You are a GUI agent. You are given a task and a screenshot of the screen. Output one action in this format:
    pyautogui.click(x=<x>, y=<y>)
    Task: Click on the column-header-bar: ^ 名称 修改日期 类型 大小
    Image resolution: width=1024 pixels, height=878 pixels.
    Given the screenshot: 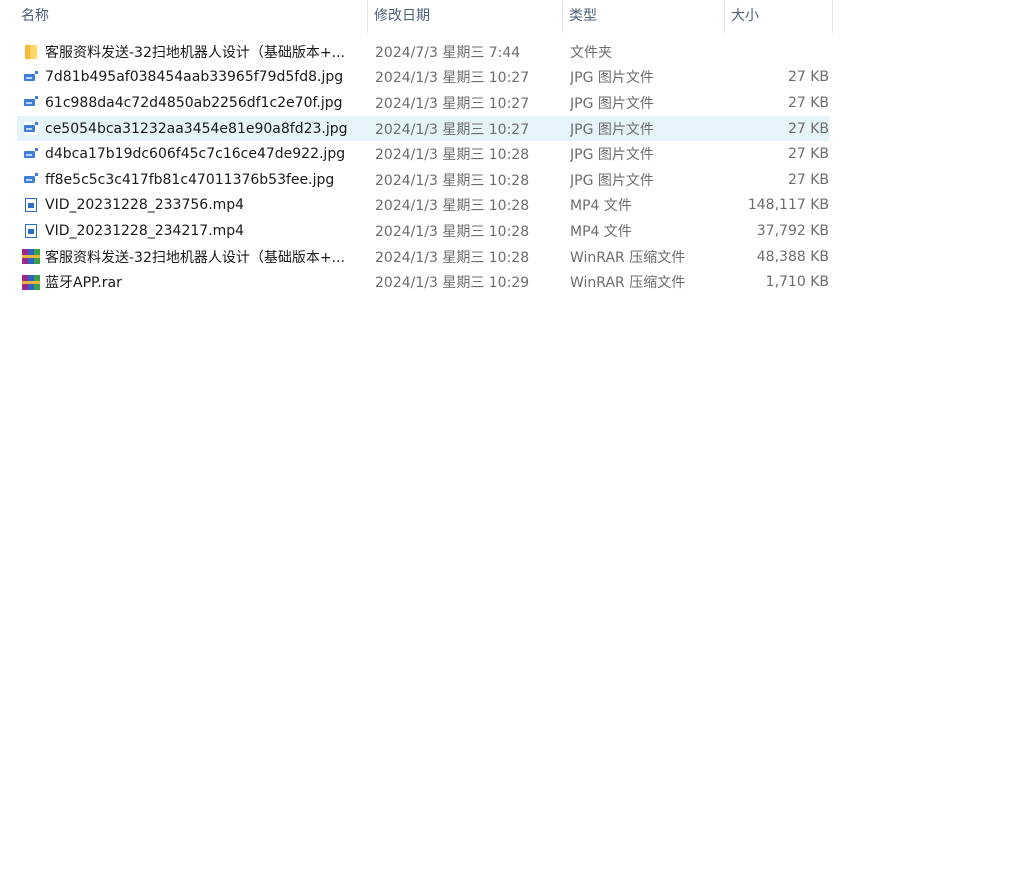 What is the action you would take?
    pyautogui.click(x=416, y=16)
    